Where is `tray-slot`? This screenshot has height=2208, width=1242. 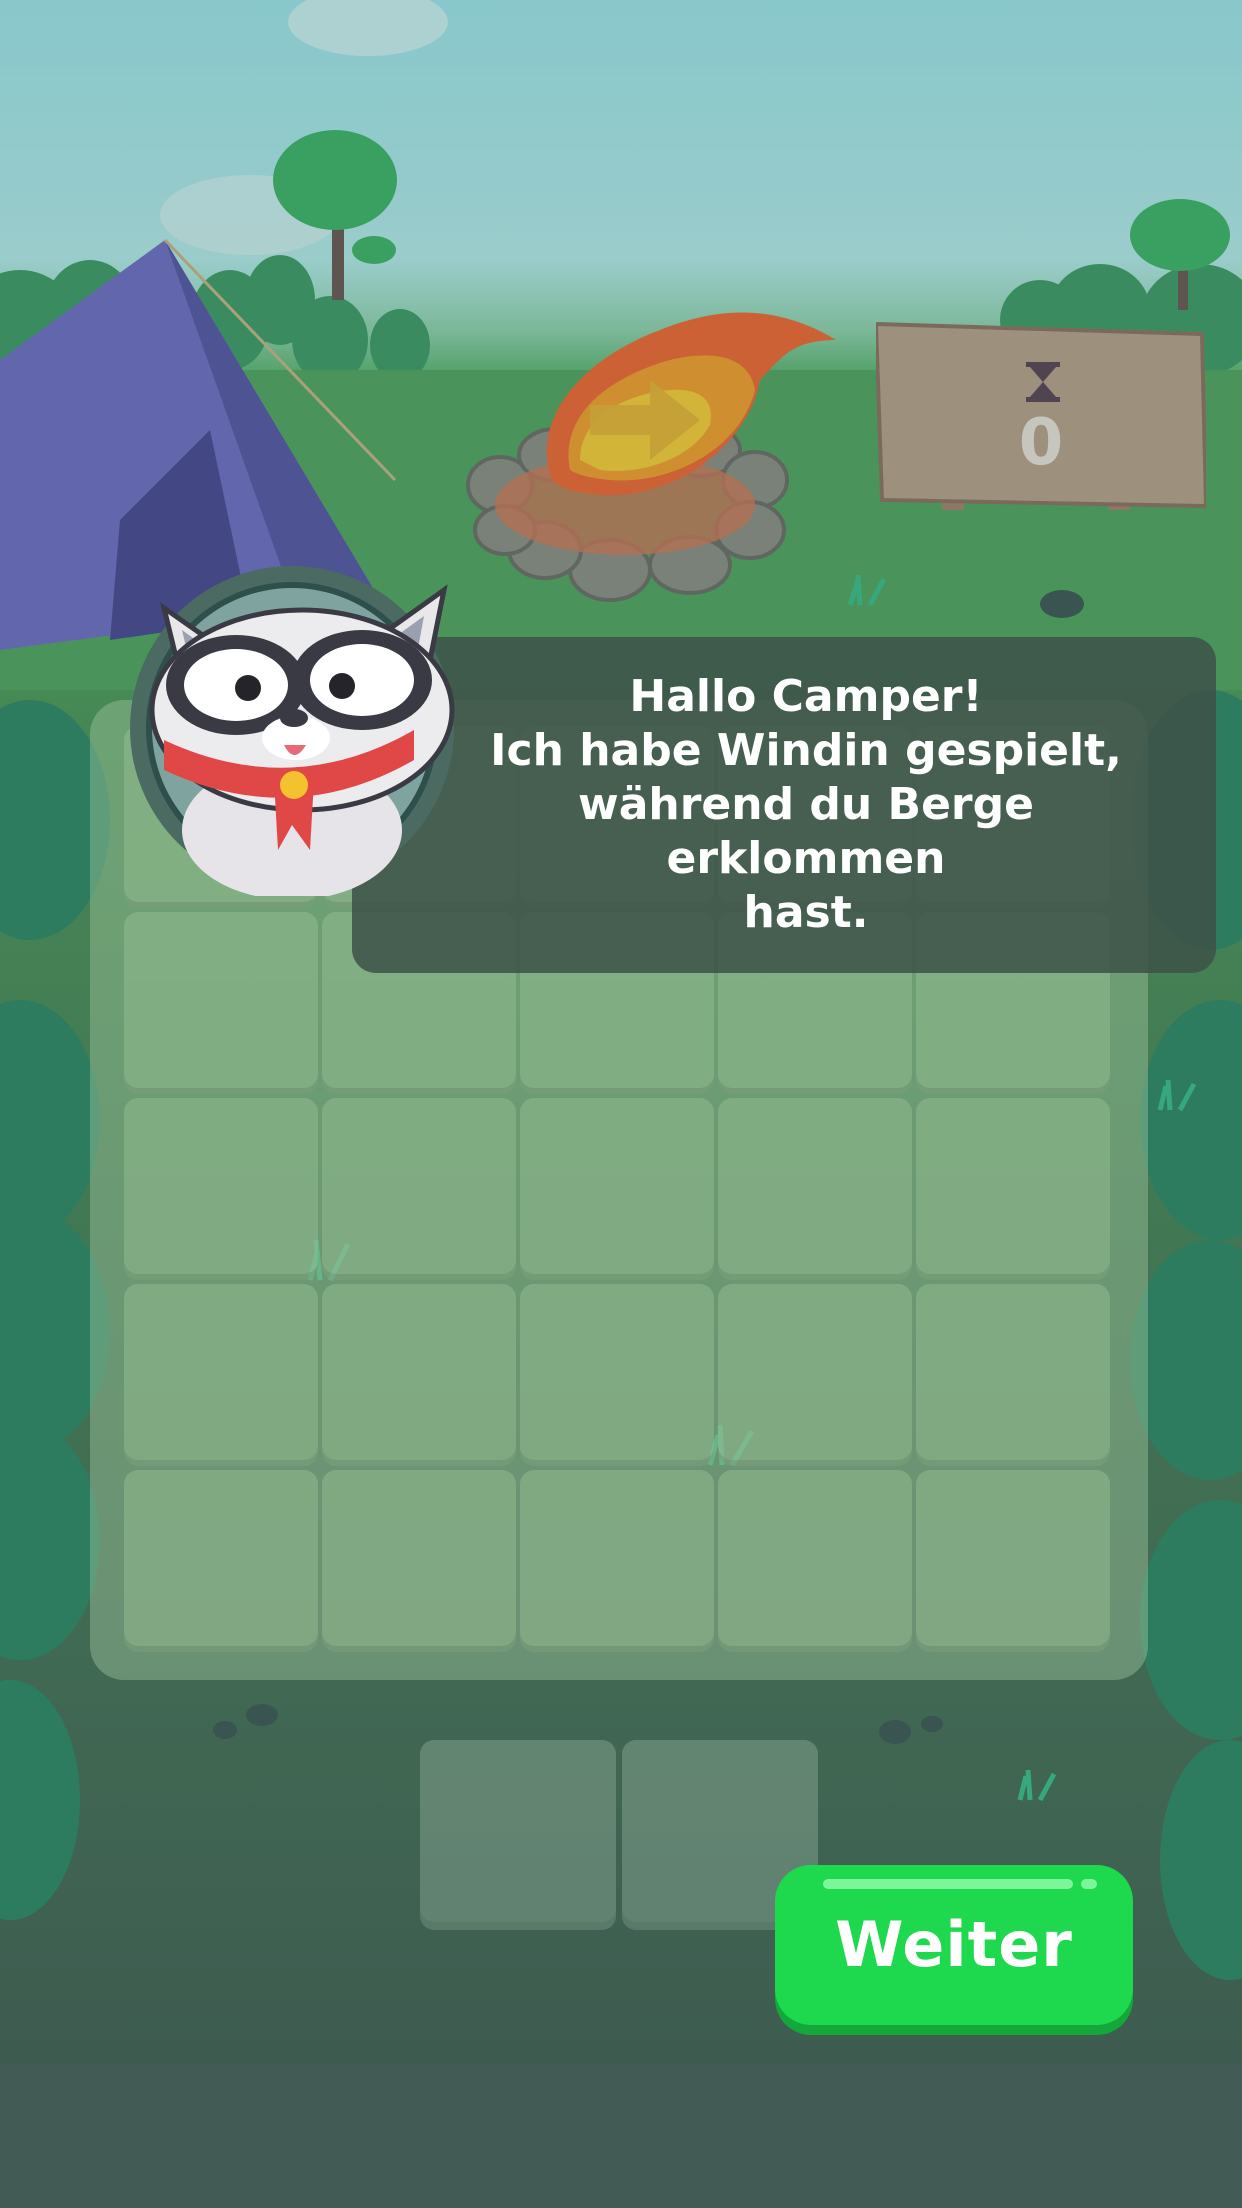 tray-slot is located at coordinates (518, 1835).